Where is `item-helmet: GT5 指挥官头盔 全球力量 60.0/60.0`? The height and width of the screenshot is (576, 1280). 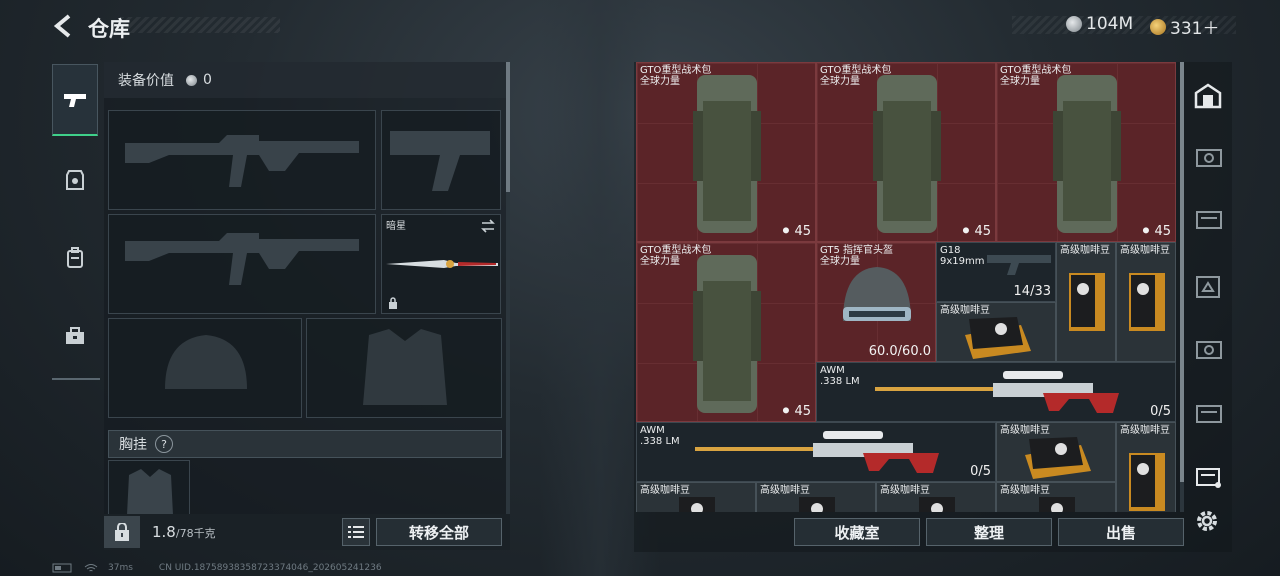
item-helmet: GT5 指挥官头盔 全球力量 60.0/60.0 is located at coordinates (876, 302).